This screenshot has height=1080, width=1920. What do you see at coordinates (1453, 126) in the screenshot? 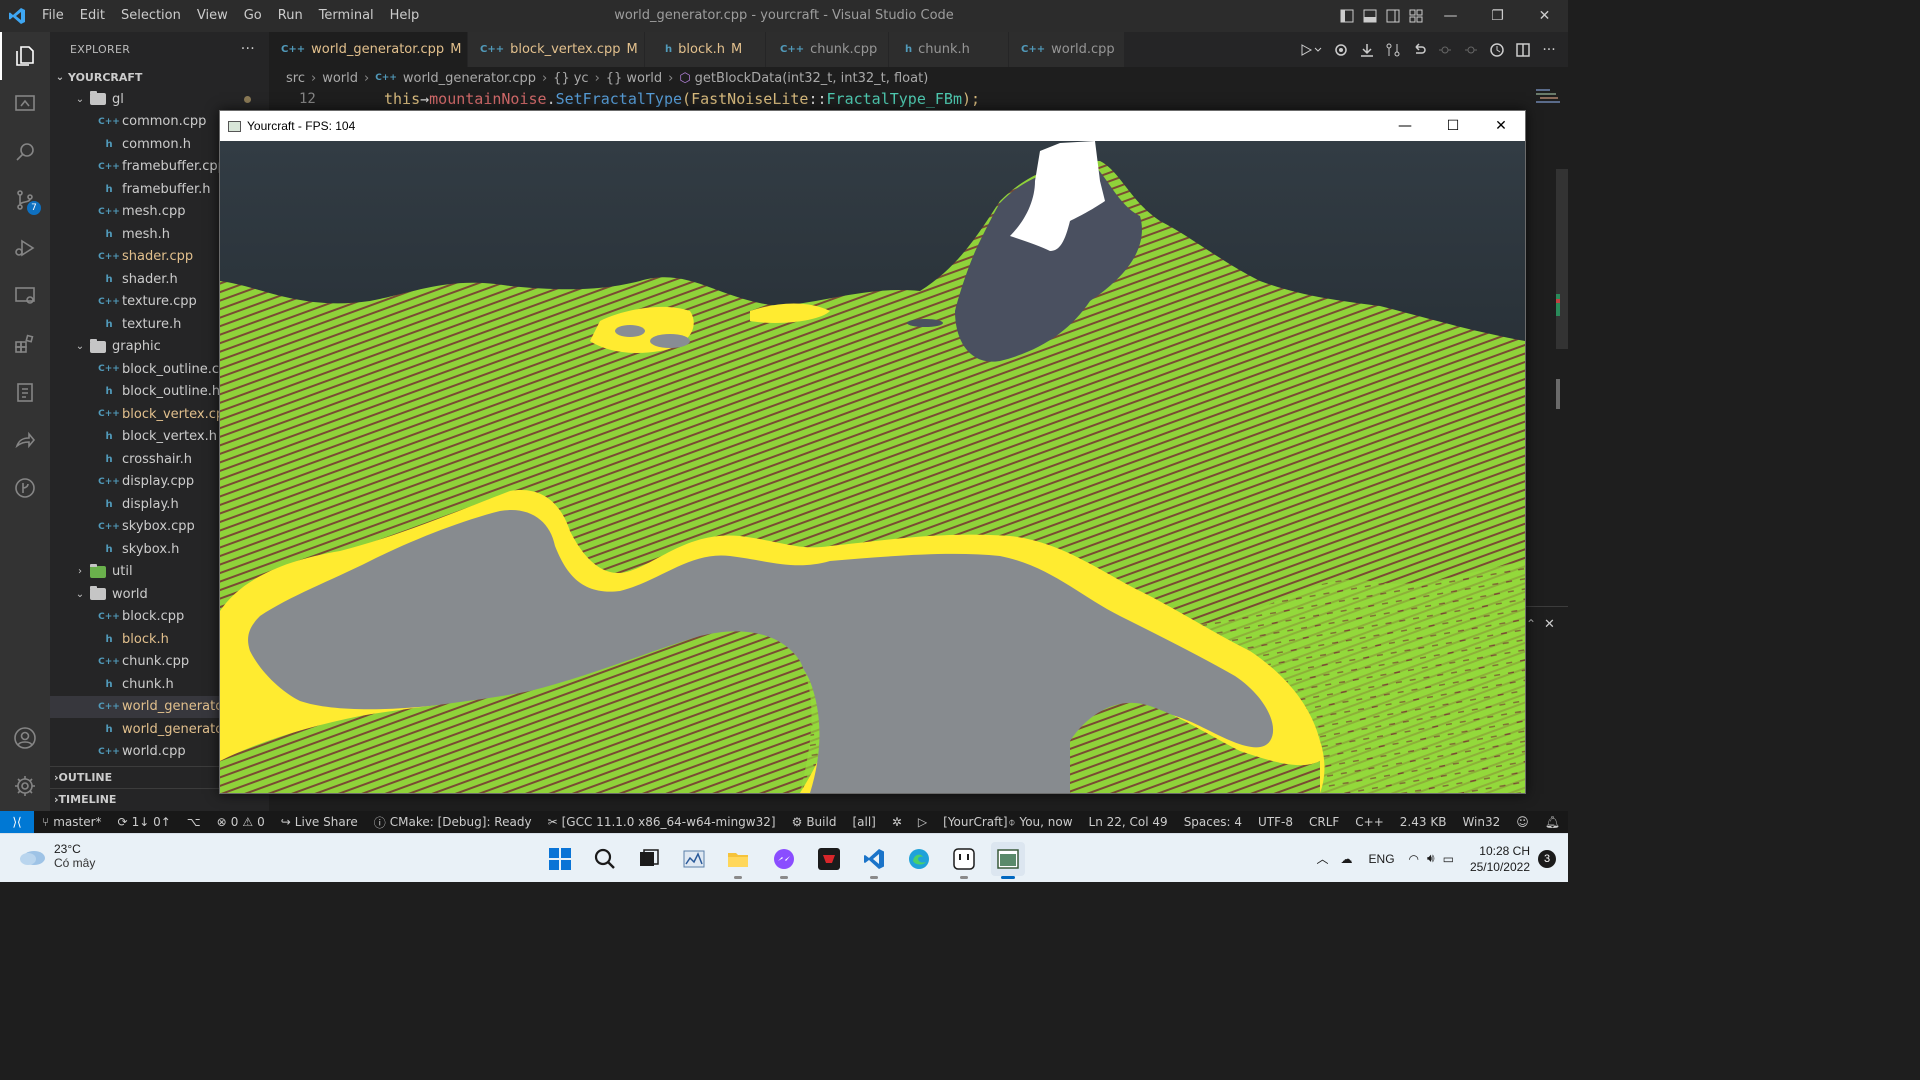
I see `maximize-icon: ☐` at bounding box center [1453, 126].